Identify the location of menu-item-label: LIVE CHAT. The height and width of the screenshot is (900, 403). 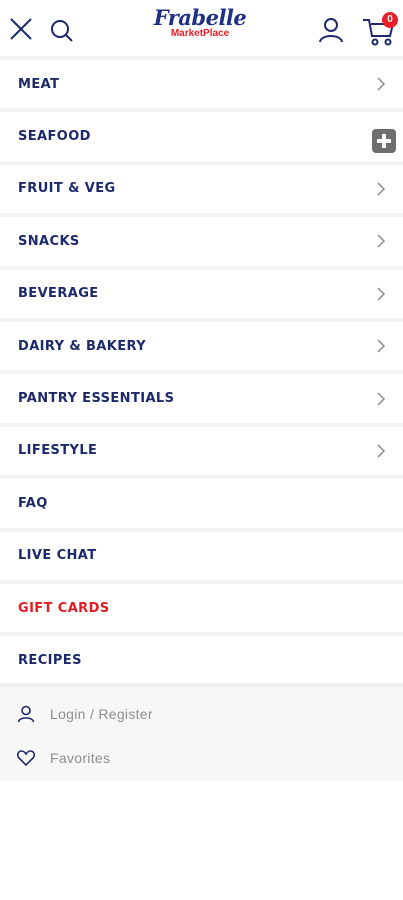
(57, 556).